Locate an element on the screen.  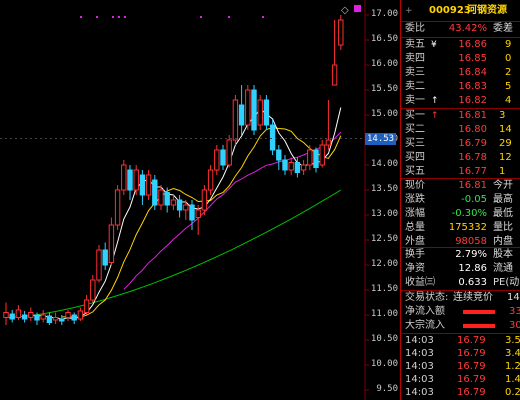
marker-square-icon is located at coordinates (357, 8).